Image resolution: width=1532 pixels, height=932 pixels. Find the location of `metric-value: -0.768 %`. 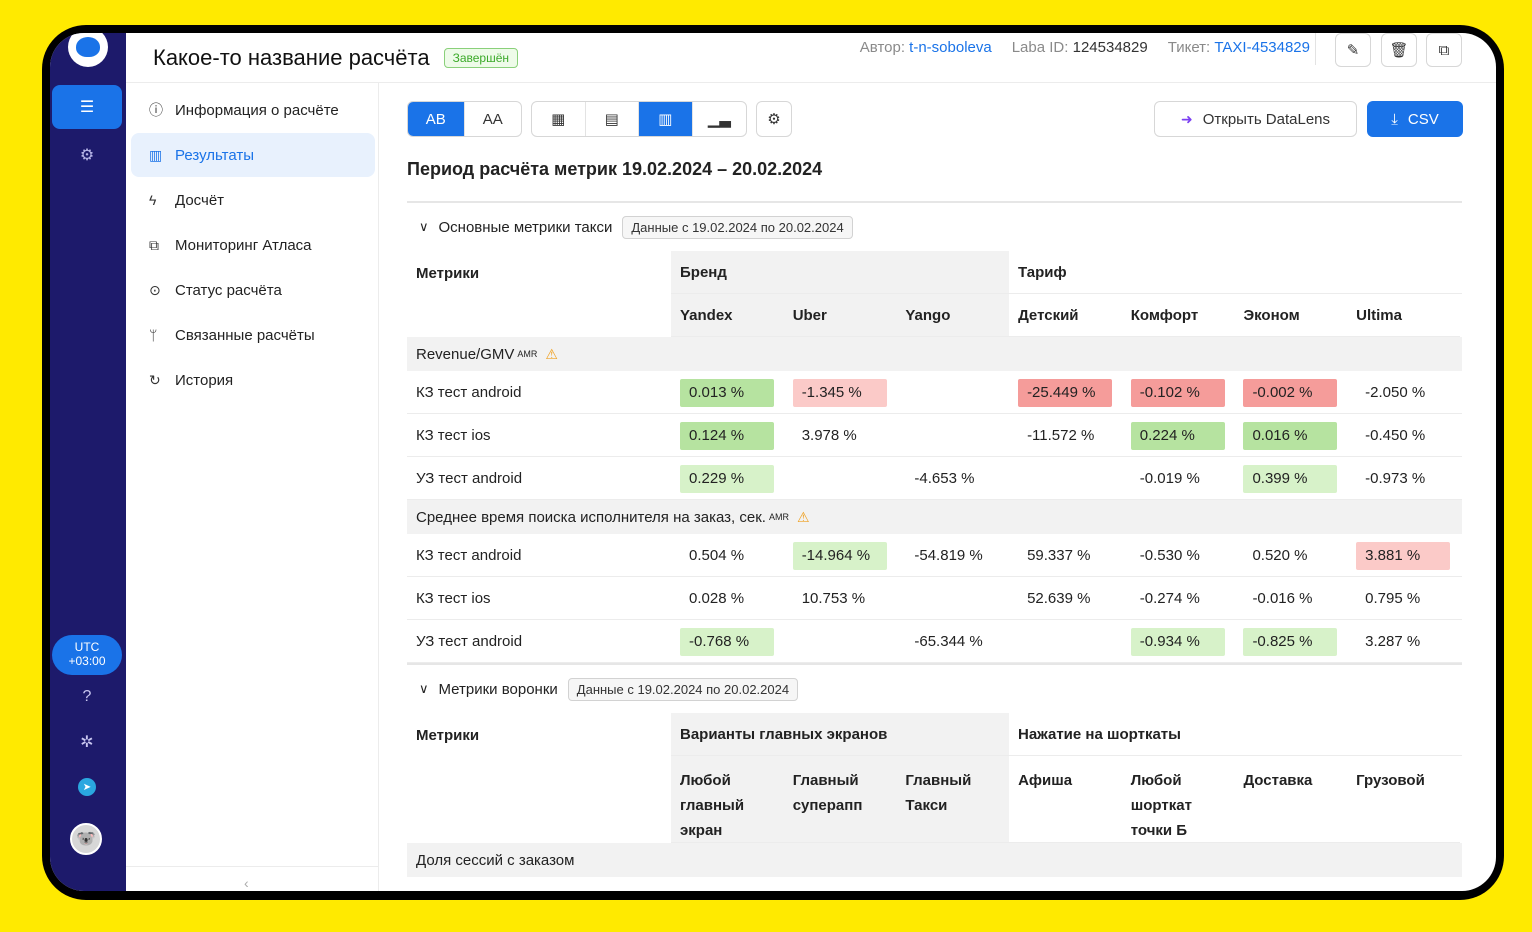

metric-value: -0.768 % is located at coordinates (727, 641).